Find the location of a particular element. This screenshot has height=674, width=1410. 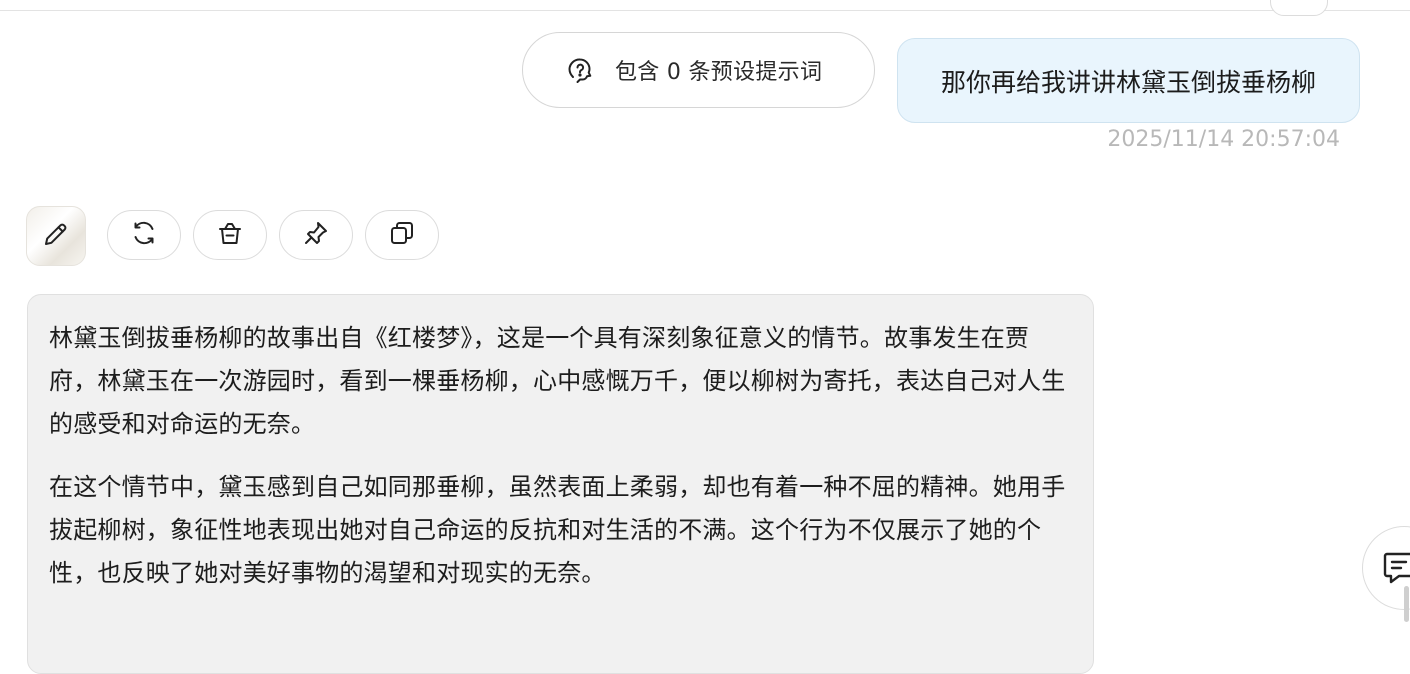

previous-action-button is located at coordinates (1299, 8).